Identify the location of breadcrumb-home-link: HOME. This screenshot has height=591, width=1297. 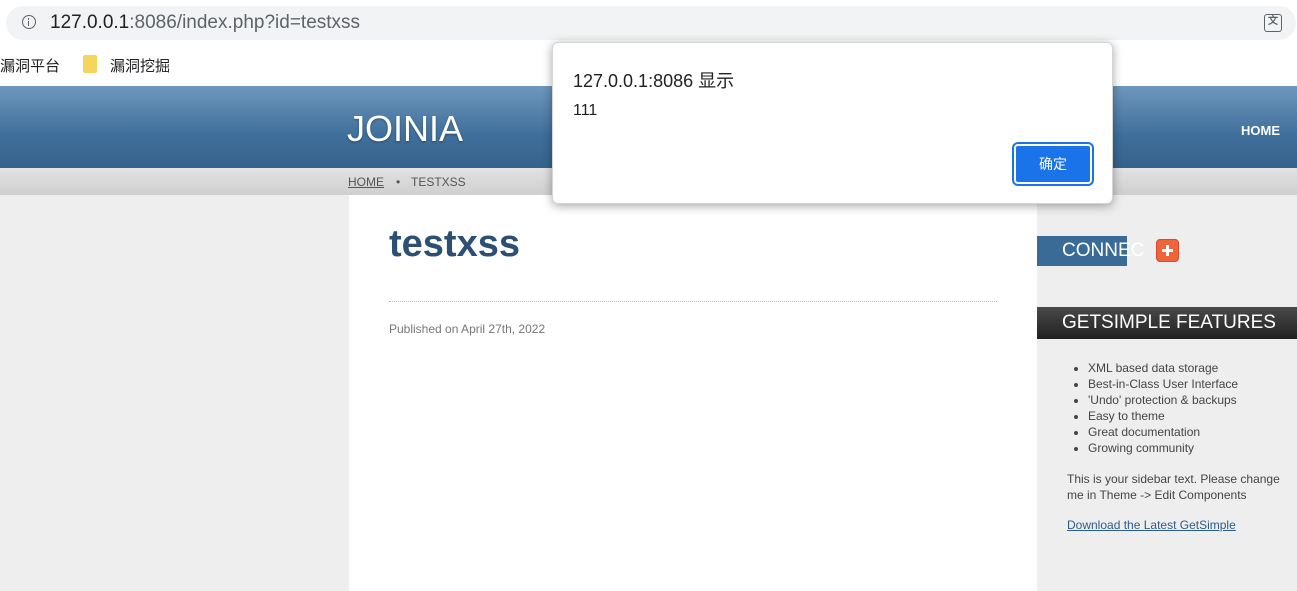
(366, 182).